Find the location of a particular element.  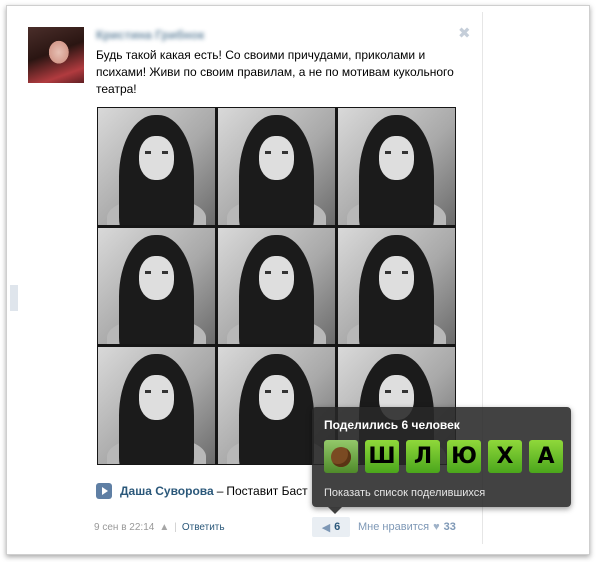

like-button: Мне нравится ♥ 33 is located at coordinates (407, 527).